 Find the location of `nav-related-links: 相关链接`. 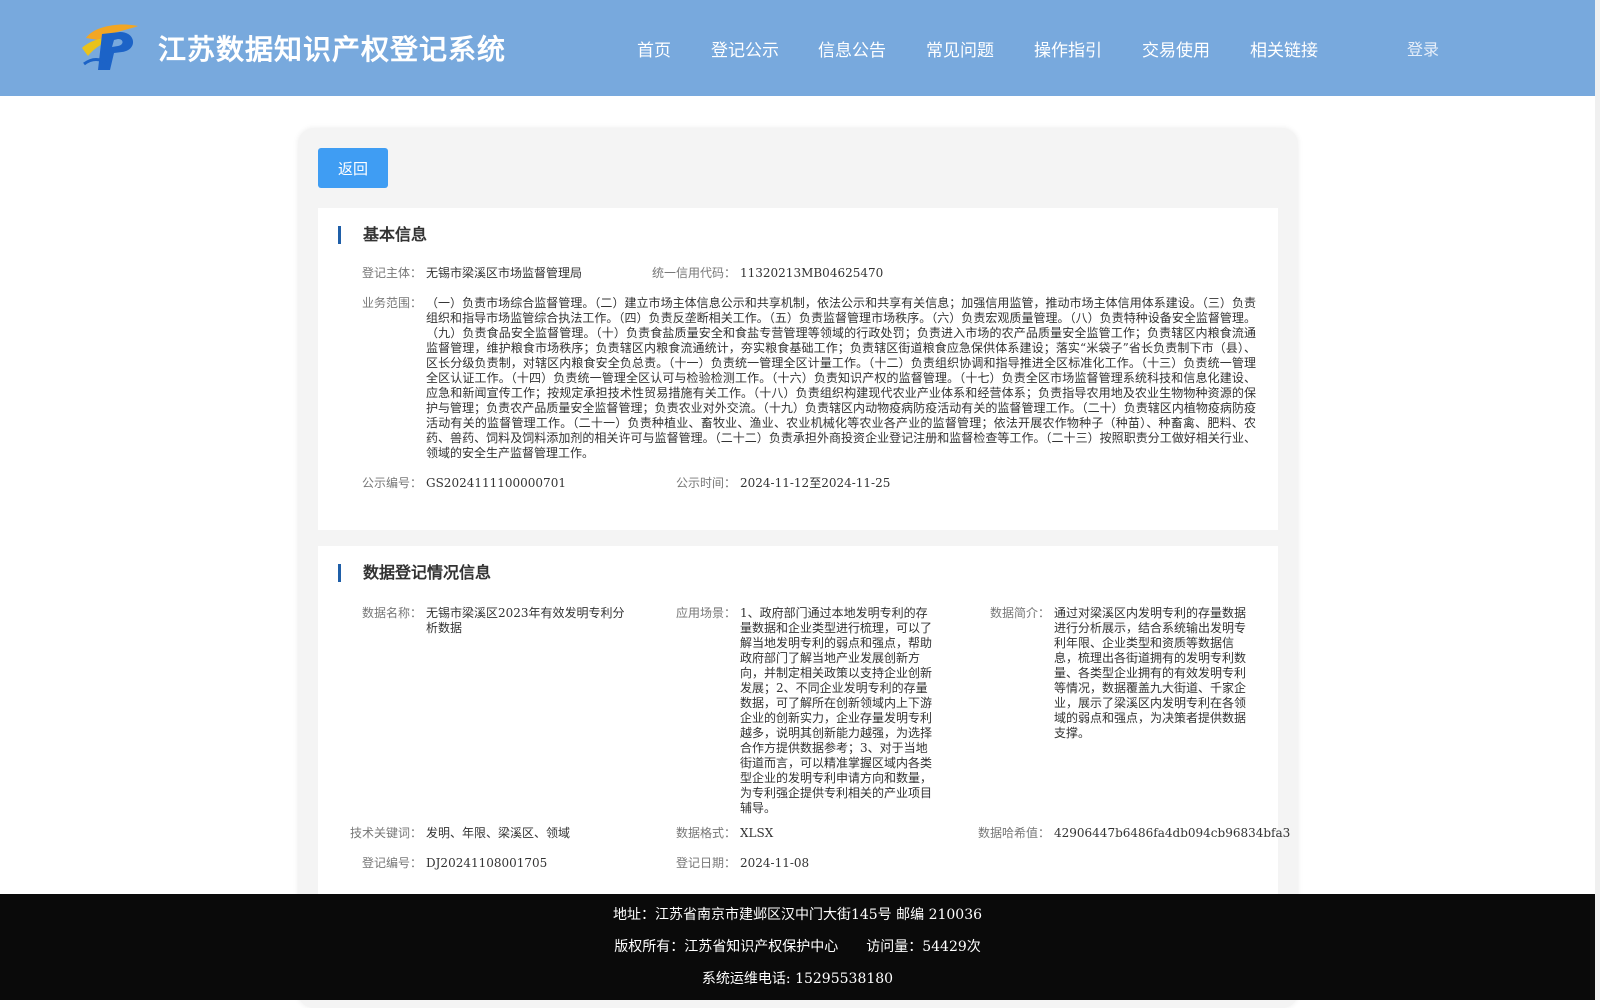

nav-related-links: 相关链接 is located at coordinates (1284, 48).